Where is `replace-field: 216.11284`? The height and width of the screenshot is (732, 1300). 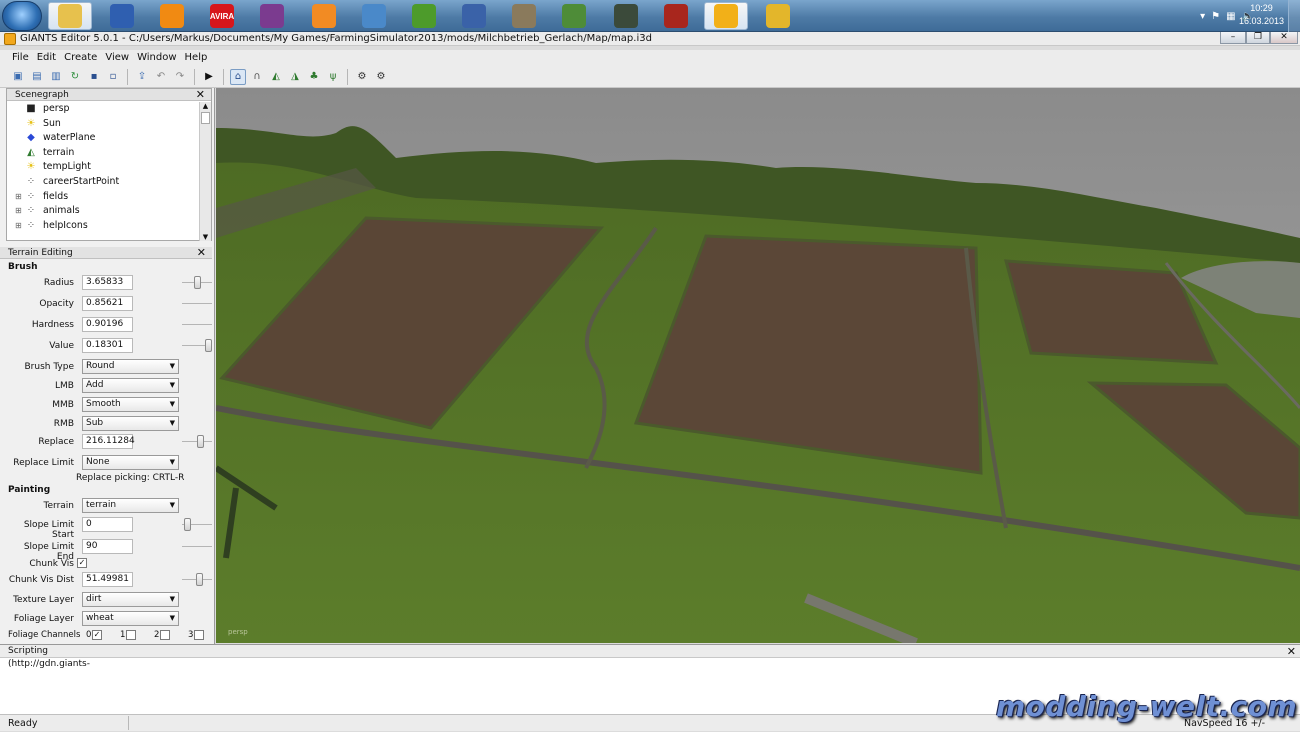
replace-field: 216.11284 is located at coordinates (108, 441).